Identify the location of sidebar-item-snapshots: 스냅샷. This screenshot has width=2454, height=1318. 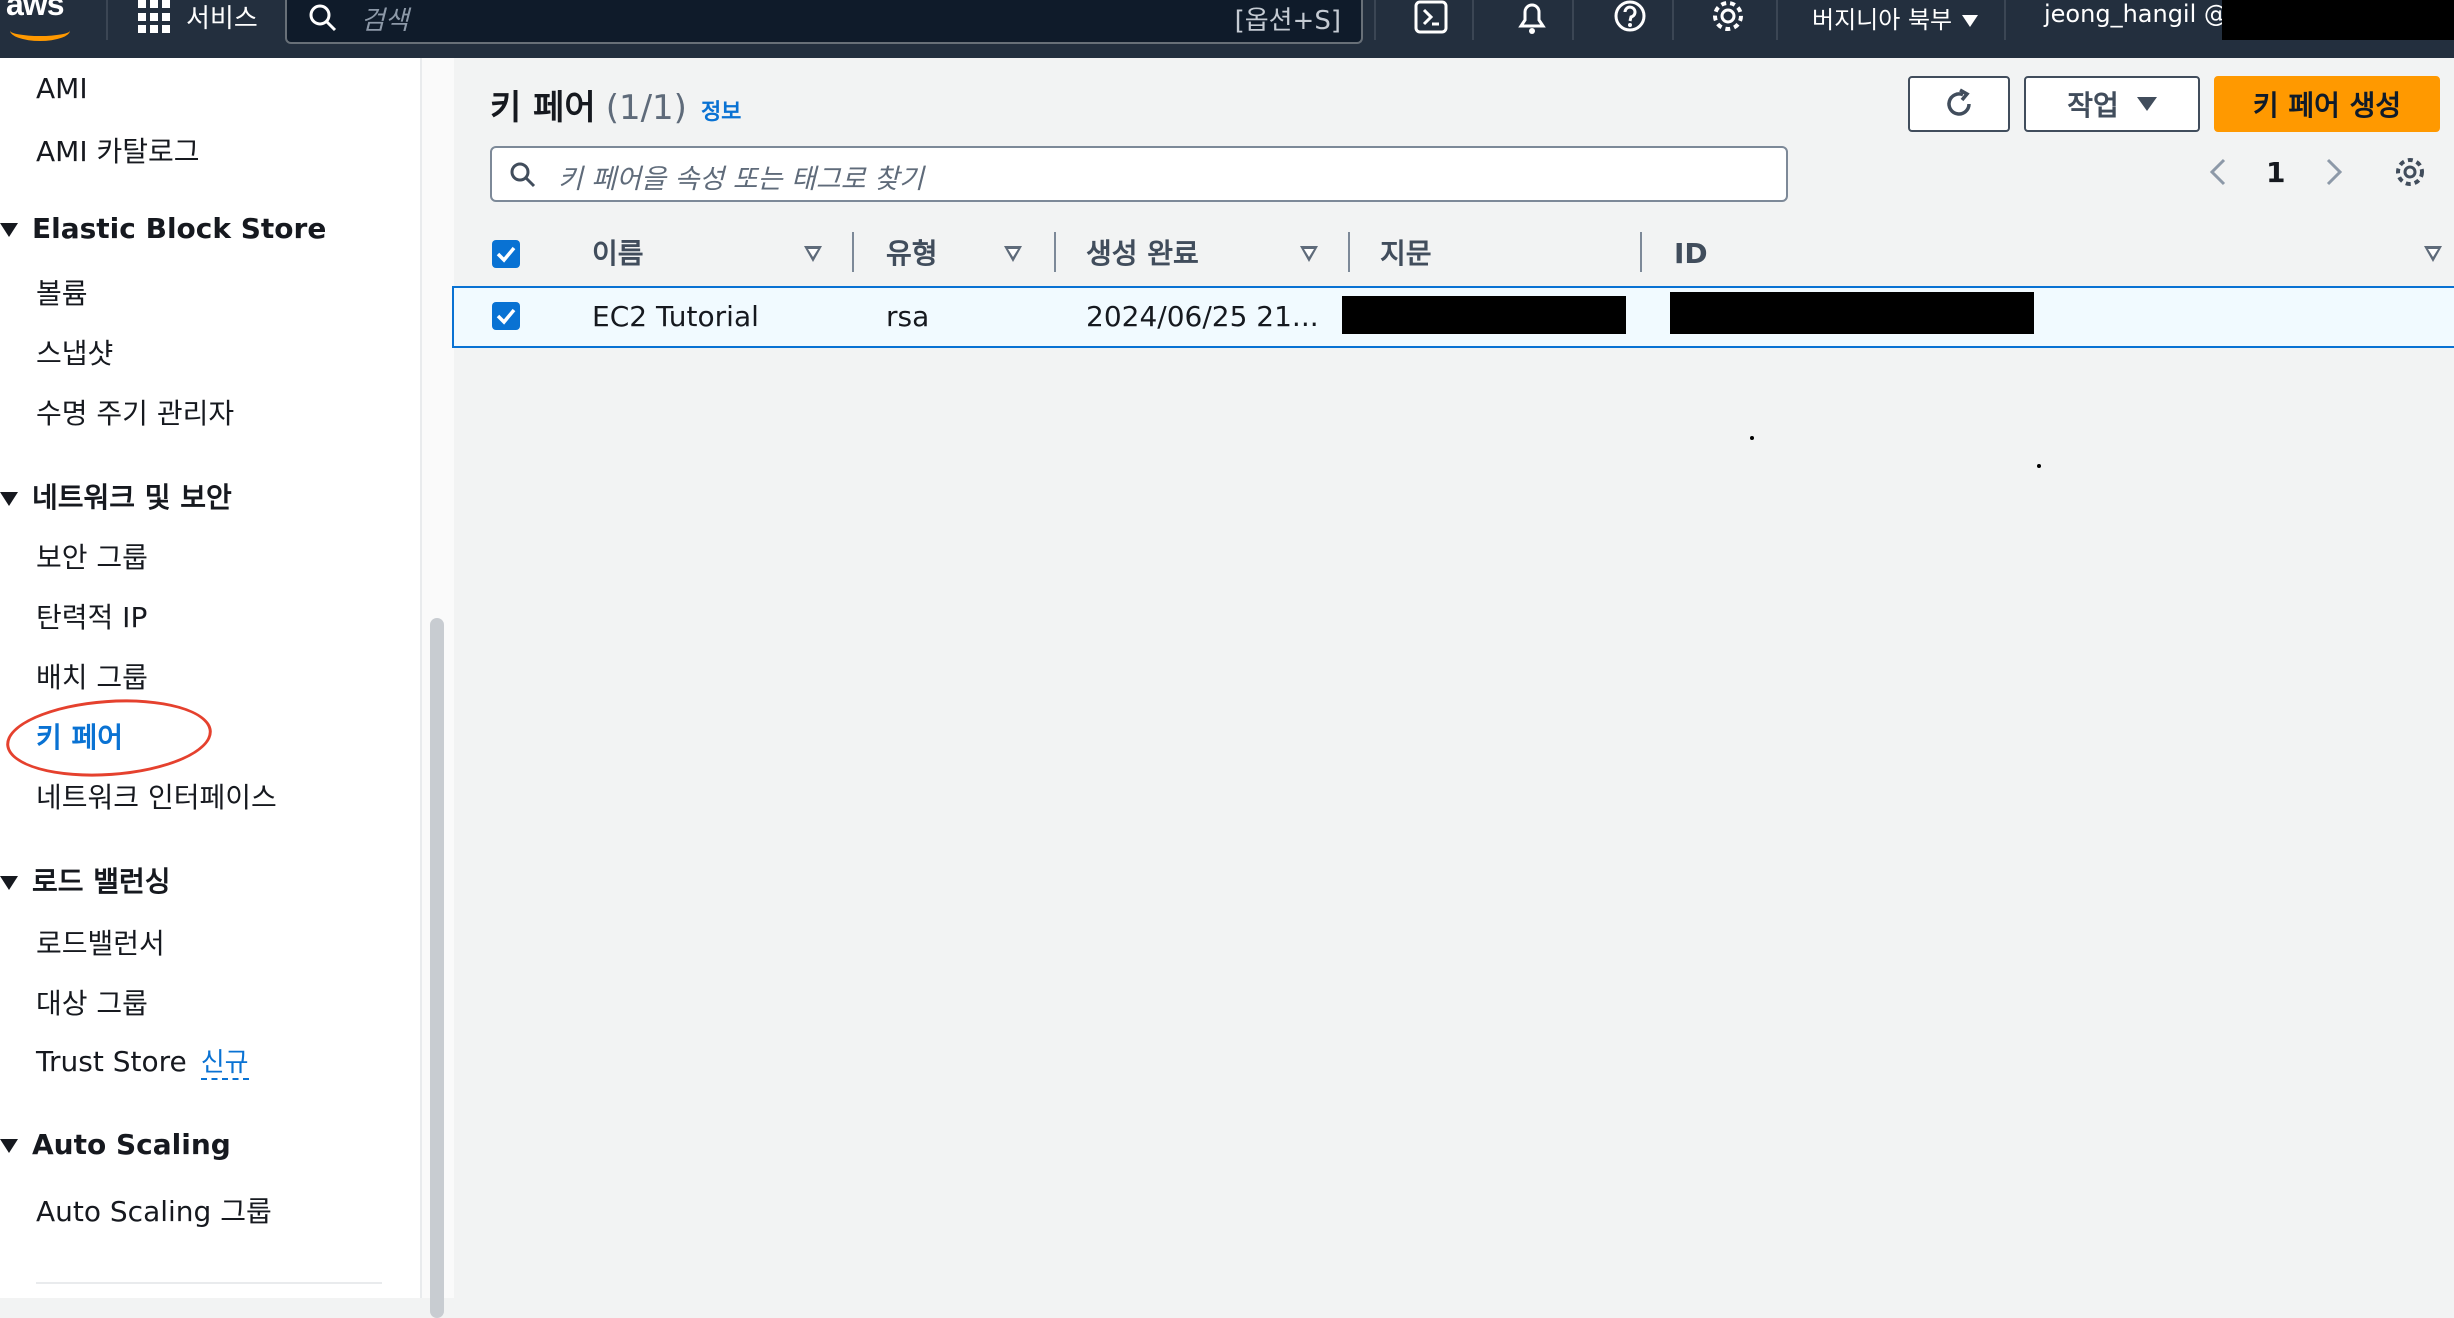
(74, 352).